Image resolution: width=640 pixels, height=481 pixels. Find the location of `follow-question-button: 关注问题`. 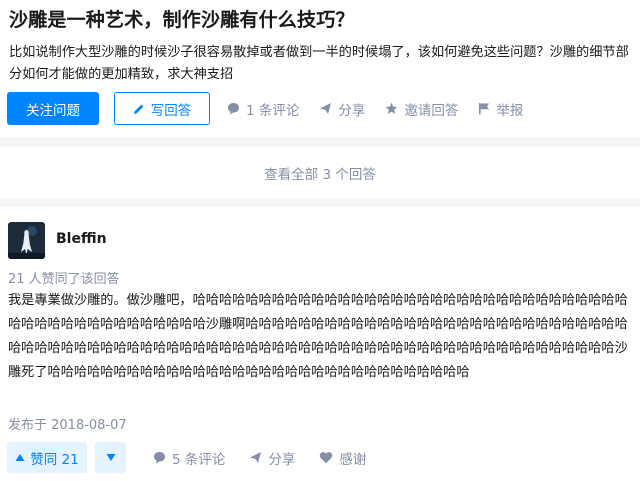

follow-question-button: 关注问题 is located at coordinates (53, 108).